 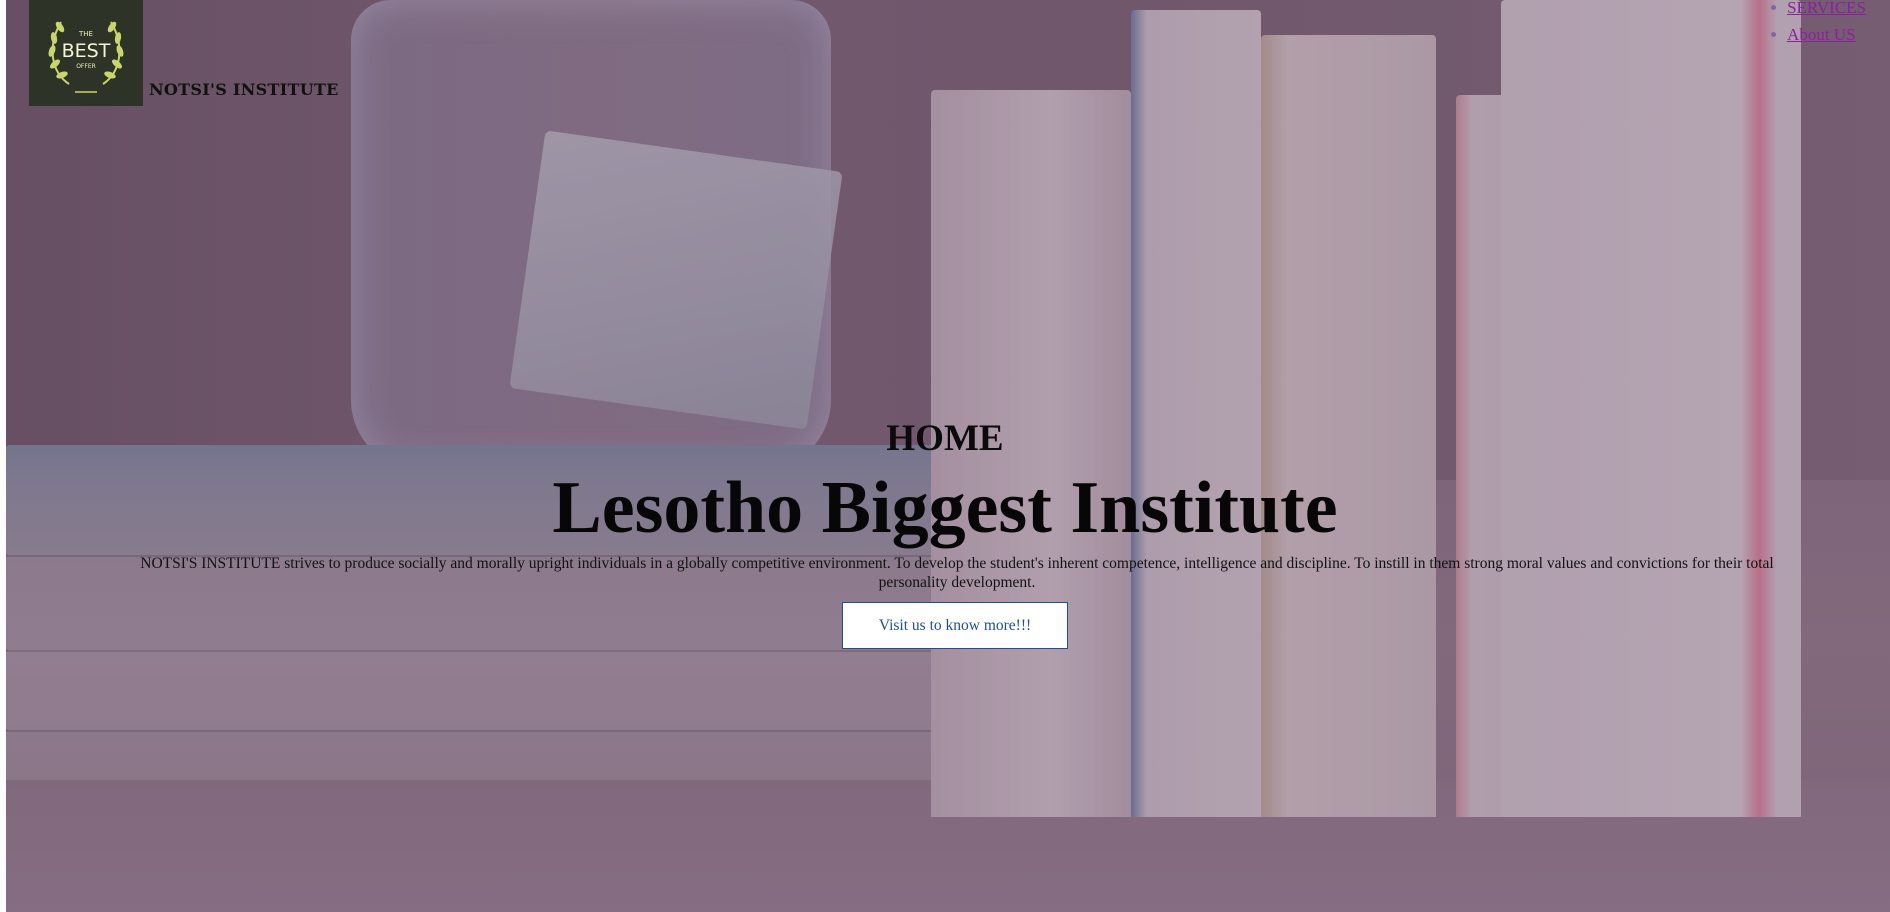 What do you see at coordinates (955, 625) in the screenshot?
I see `visit-us-button: Visit us to know more!!!` at bounding box center [955, 625].